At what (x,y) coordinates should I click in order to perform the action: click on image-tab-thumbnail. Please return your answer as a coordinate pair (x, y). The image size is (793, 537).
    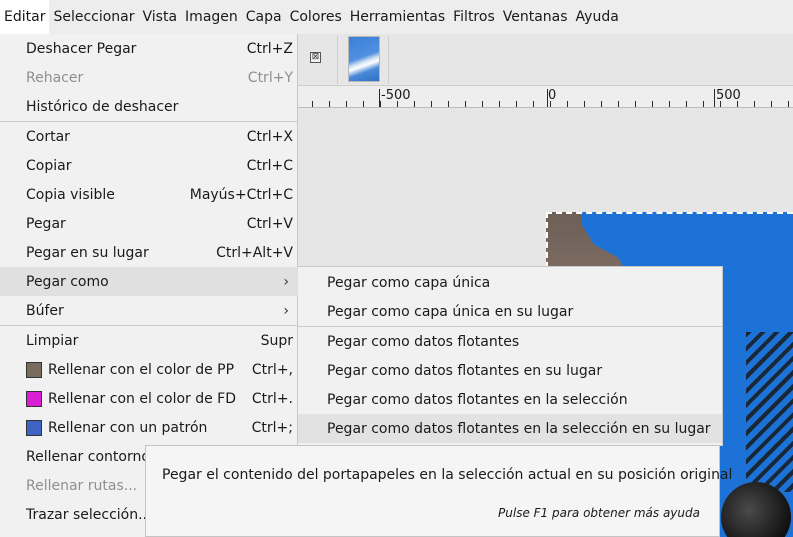
    Looking at the image, I should click on (364, 59).